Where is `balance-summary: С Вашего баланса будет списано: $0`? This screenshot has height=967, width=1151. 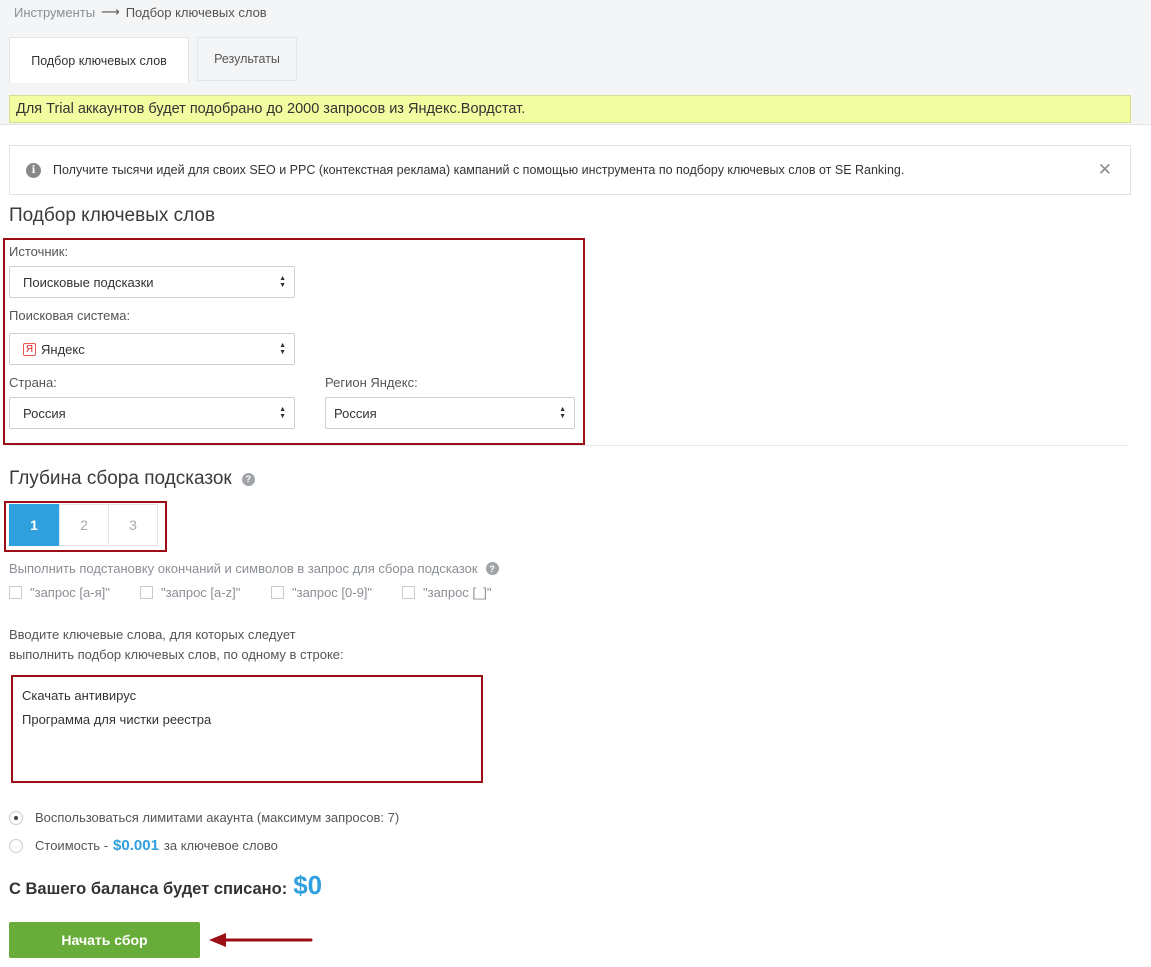 balance-summary: С Вашего баланса будет списано: $0 is located at coordinates (165, 885).